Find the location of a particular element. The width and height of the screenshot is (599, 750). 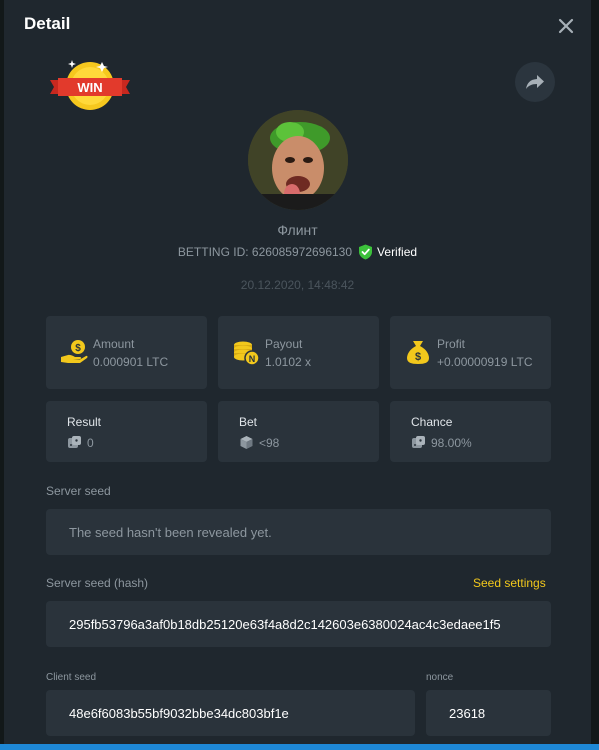

close-button is located at coordinates (566, 26).